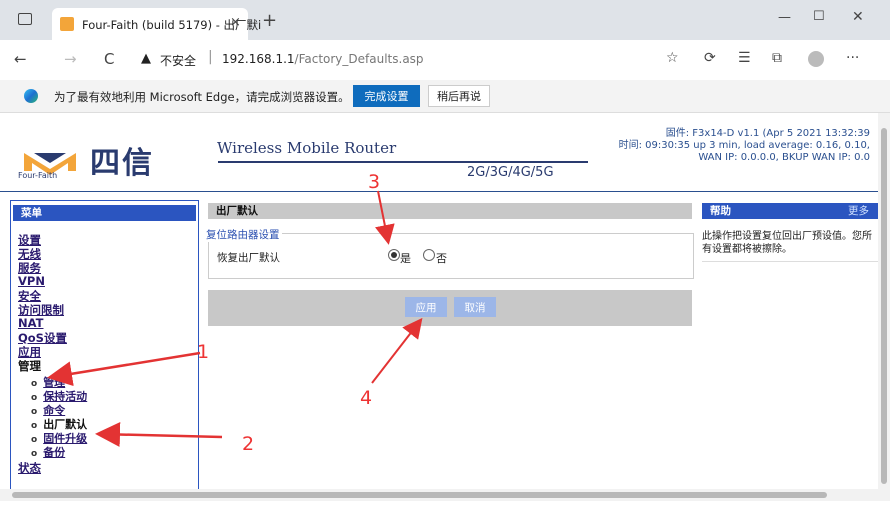  What do you see at coordinates (359, 59) in the screenshot?
I see `url-path: /Factory_Defaults.asp` at bounding box center [359, 59].